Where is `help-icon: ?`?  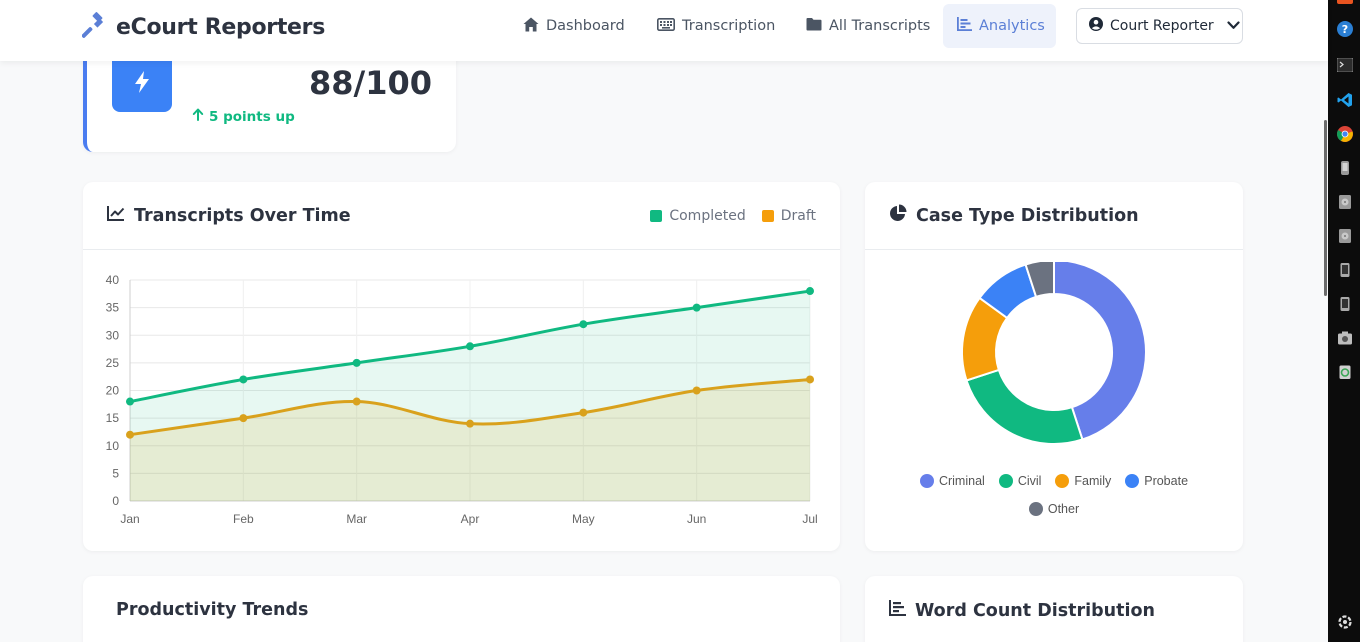 help-icon: ? is located at coordinates (1345, 29).